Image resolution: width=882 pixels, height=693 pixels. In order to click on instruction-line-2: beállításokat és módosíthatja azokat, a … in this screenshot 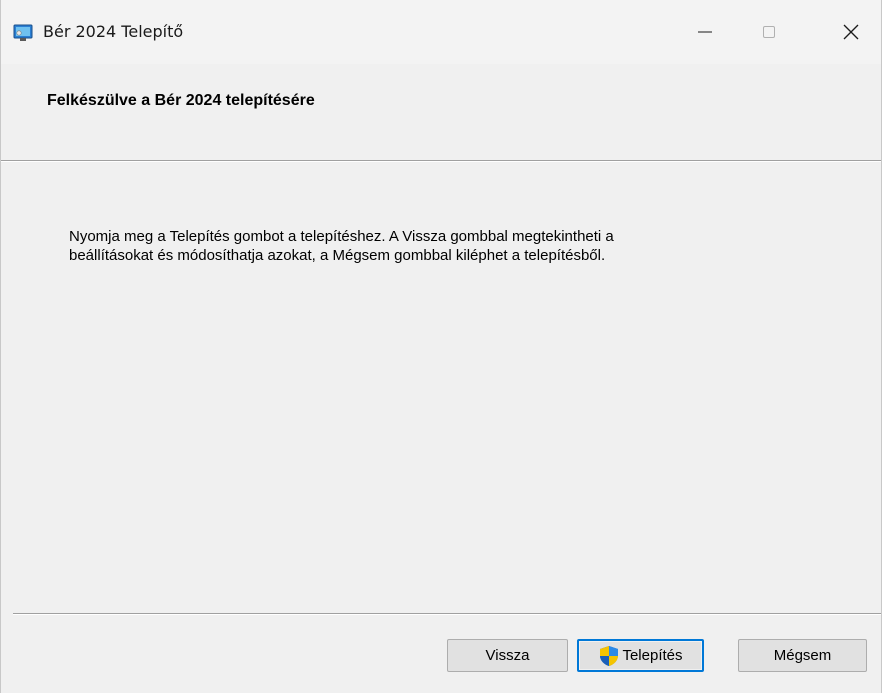, I will do `click(337, 255)`.